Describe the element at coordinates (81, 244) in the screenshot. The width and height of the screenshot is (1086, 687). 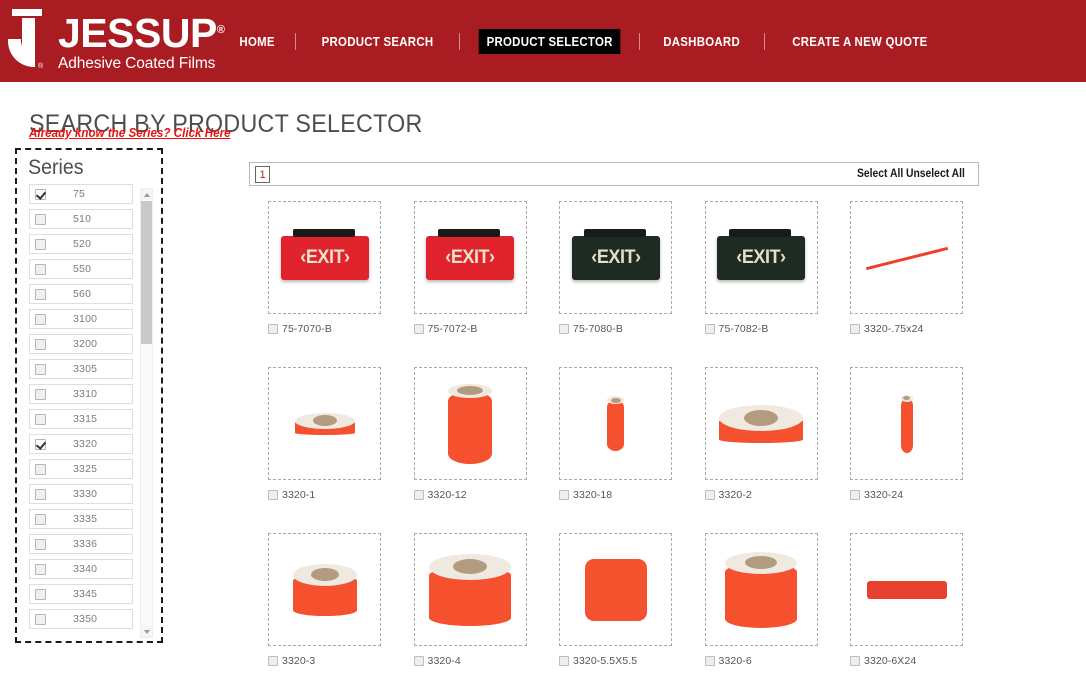
I see `series-row-520: 520` at that location.